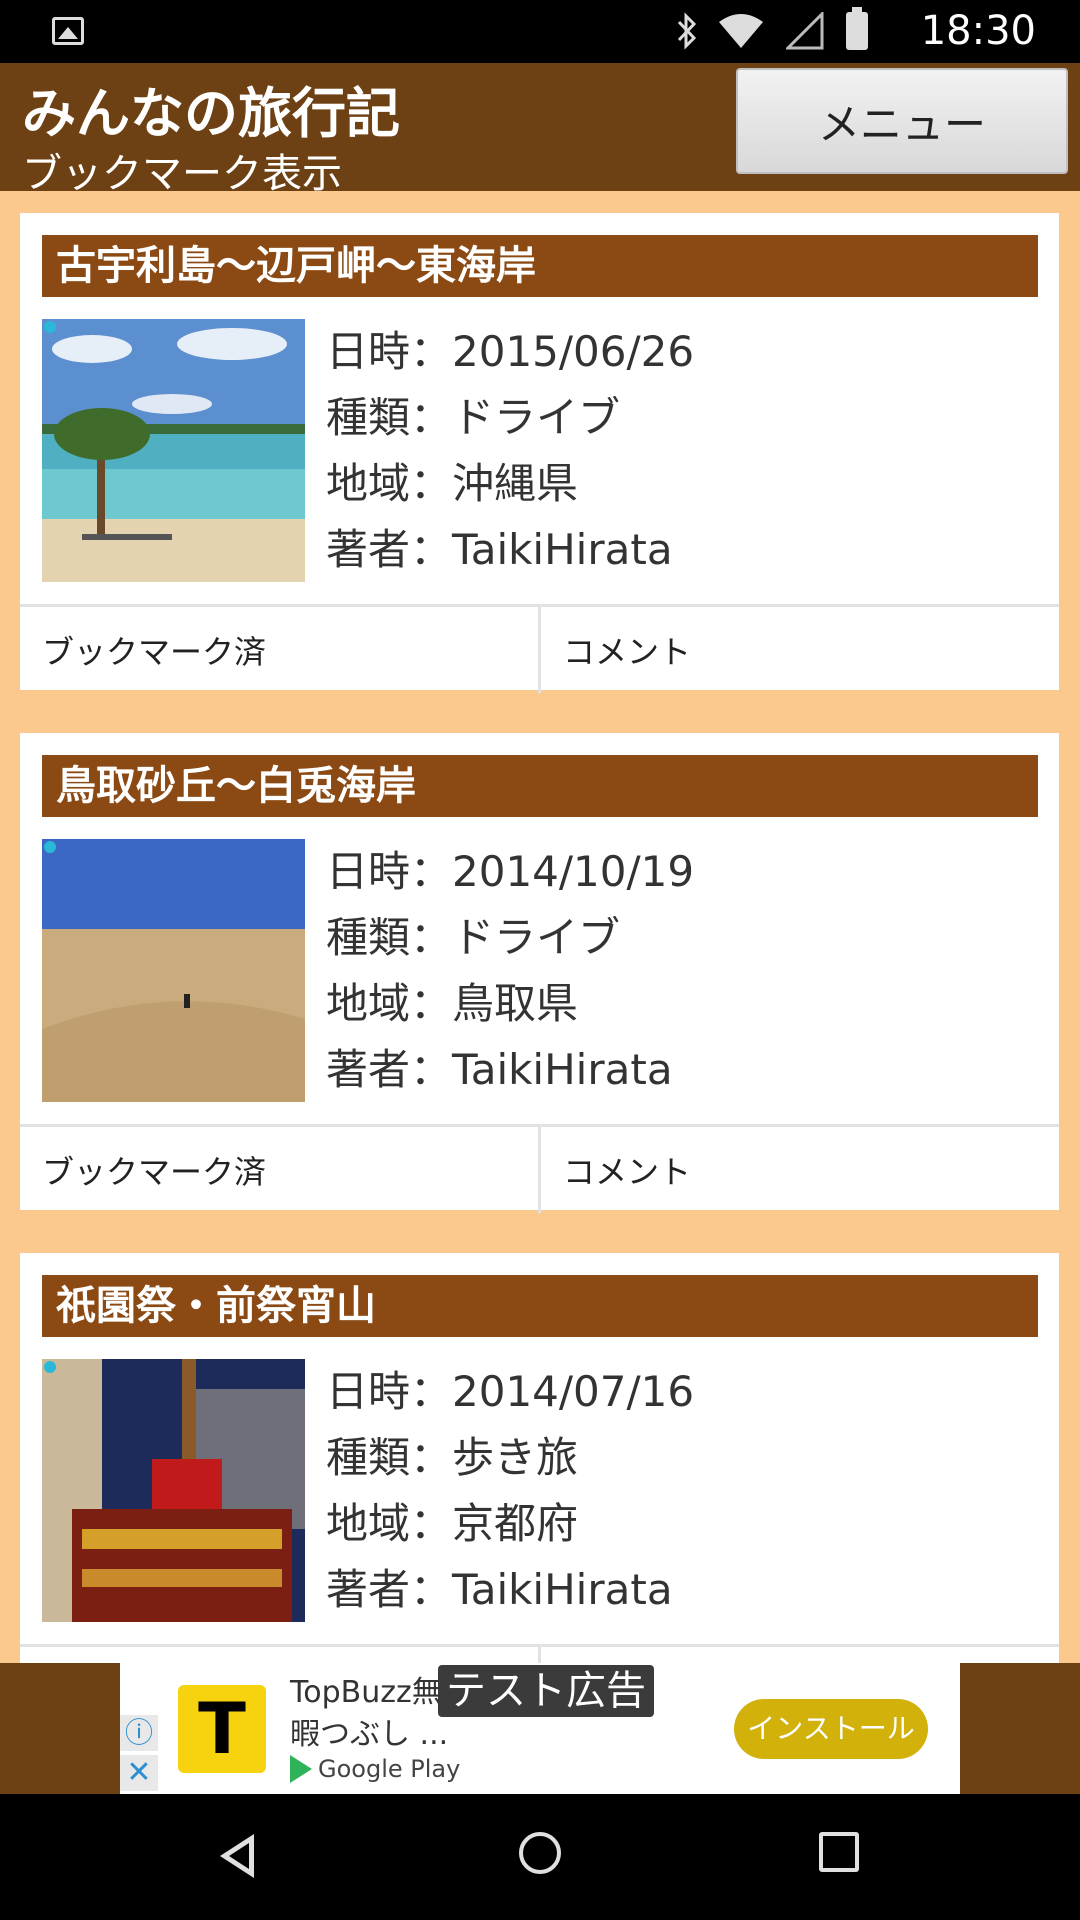 This screenshot has width=1080, height=1920. I want to click on ad-store: Google Play, so click(375, 1769).